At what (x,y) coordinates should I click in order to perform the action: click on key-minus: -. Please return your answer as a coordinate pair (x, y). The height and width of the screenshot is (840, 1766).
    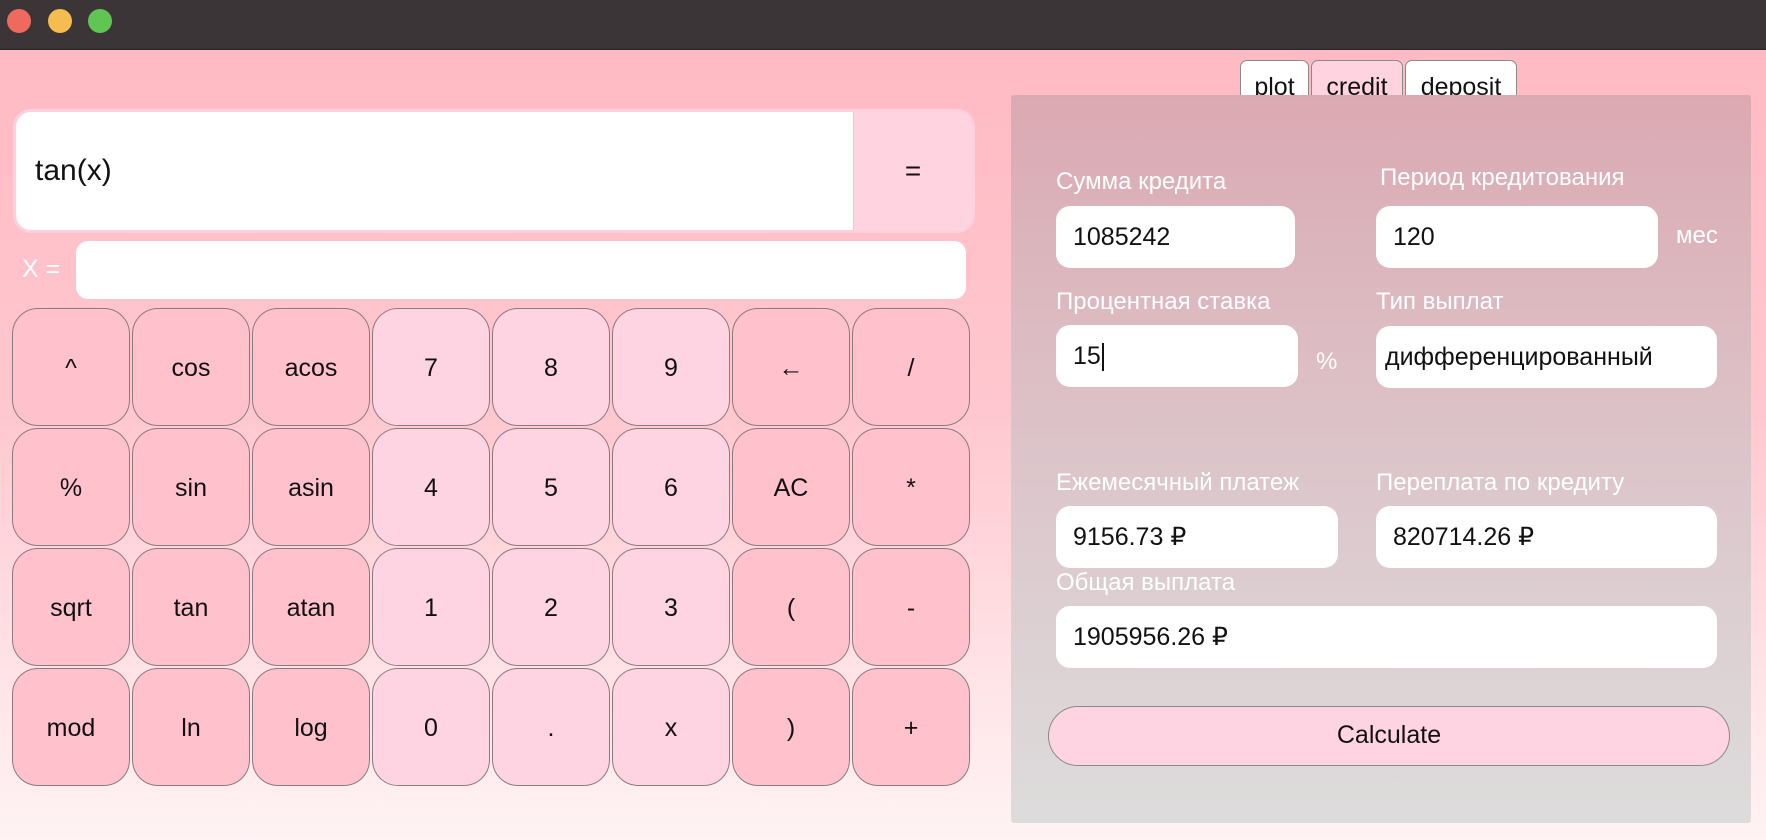
    Looking at the image, I should click on (911, 607).